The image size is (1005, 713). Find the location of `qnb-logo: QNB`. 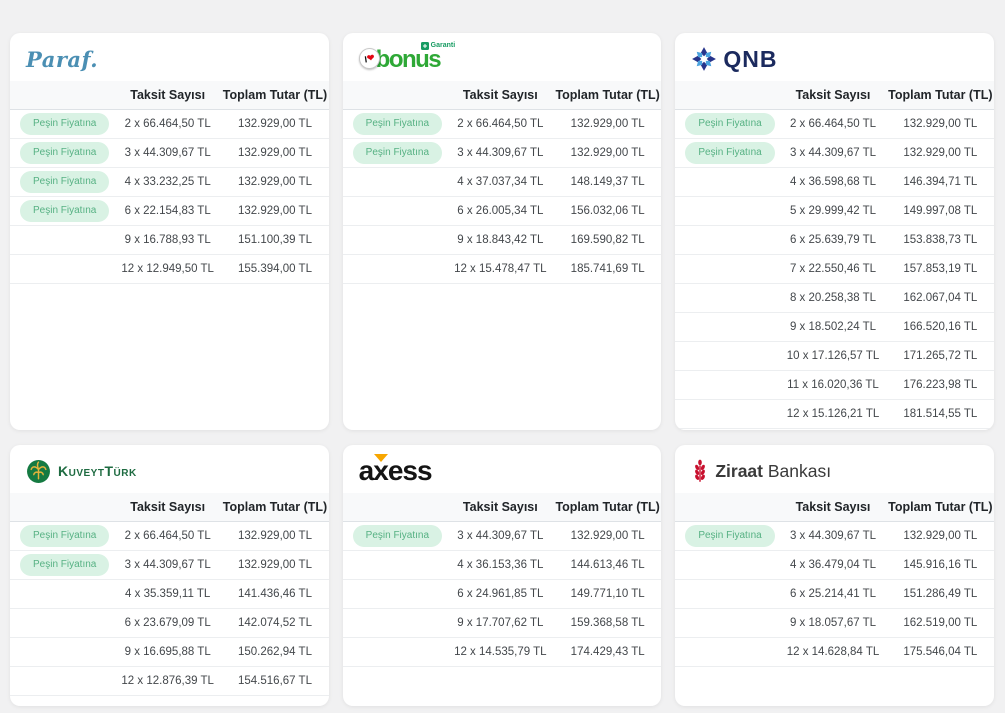

qnb-logo: QNB is located at coordinates (834, 57).